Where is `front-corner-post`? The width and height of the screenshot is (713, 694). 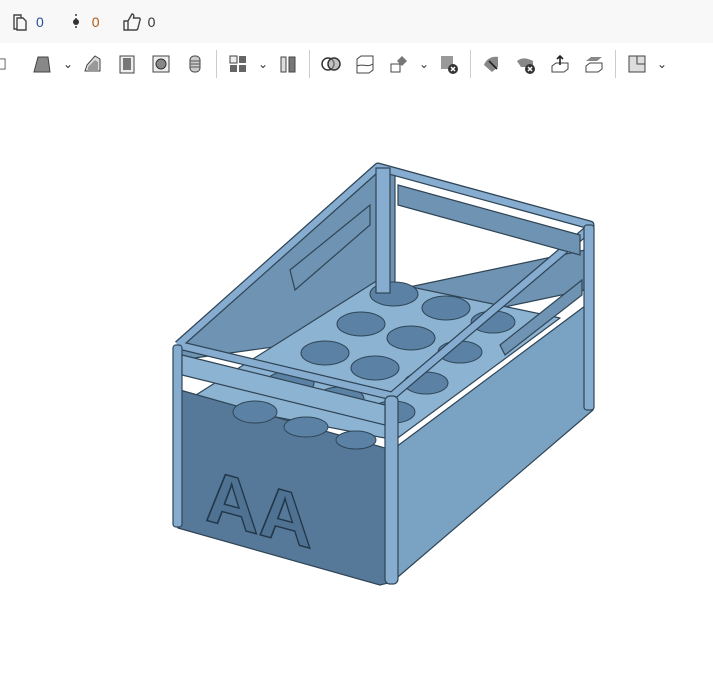 front-corner-post is located at coordinates (391, 490).